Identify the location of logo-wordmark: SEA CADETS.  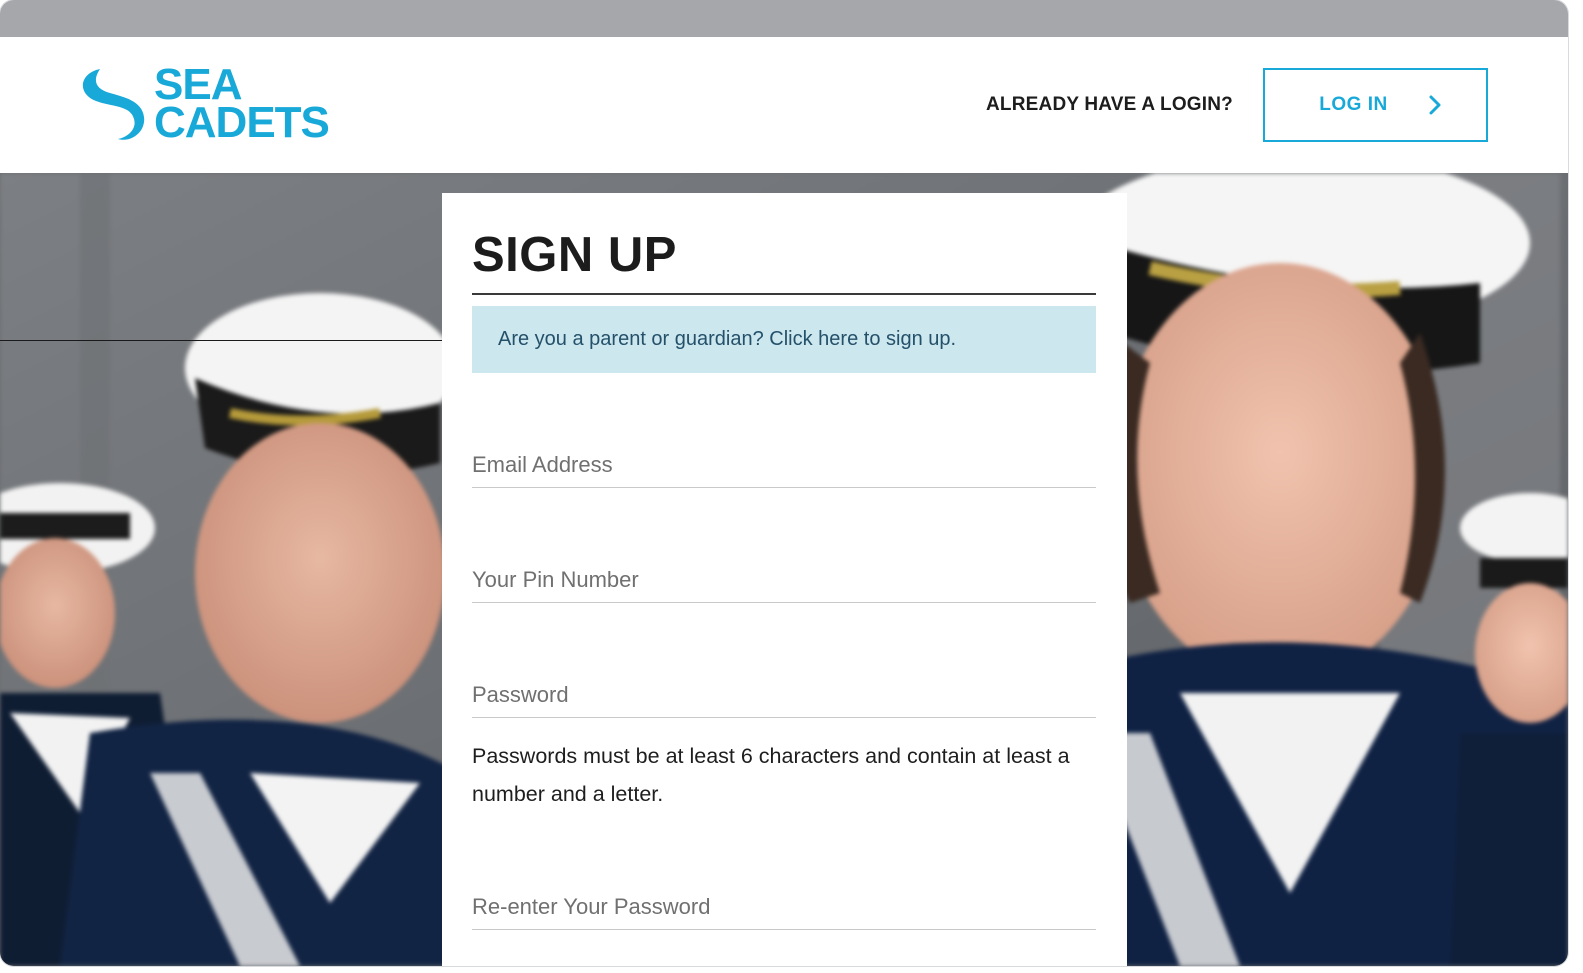
(242, 105).